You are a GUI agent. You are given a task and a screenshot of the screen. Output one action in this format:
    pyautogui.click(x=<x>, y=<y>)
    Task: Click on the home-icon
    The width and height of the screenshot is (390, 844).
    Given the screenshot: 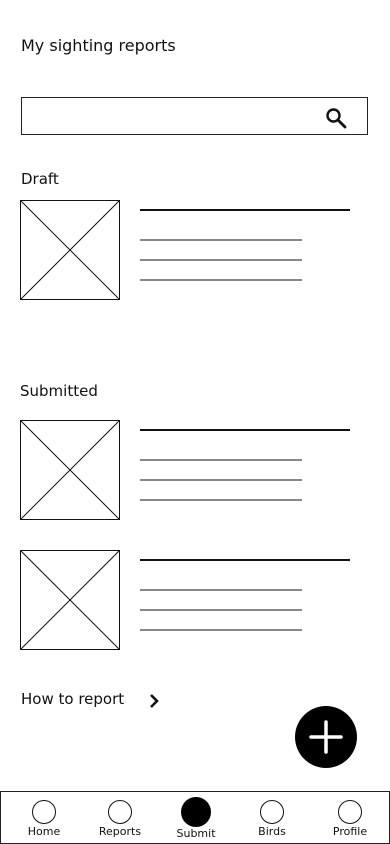 What is the action you would take?
    pyautogui.click(x=44, y=812)
    